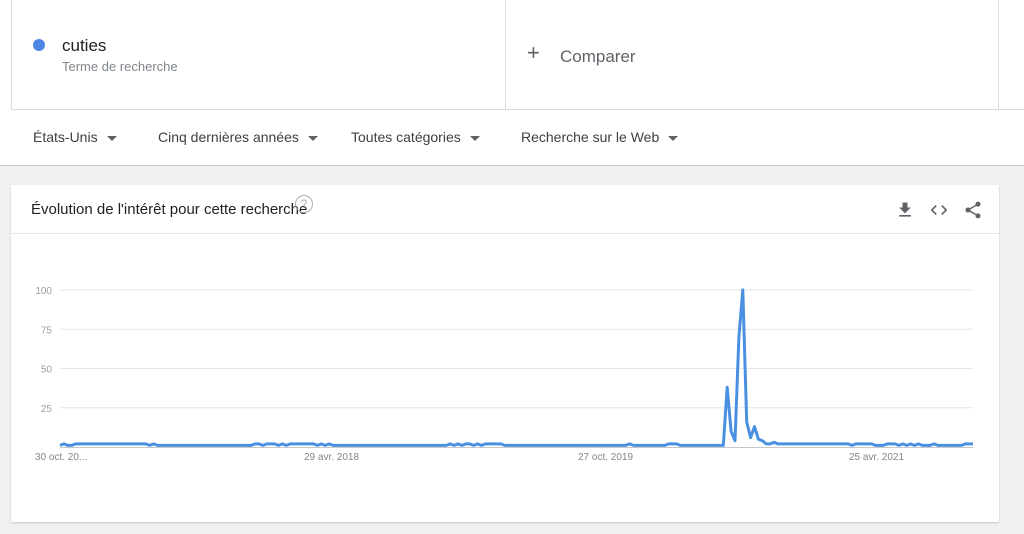 This screenshot has width=1024, height=534. I want to click on y-tick-label: 100, so click(43, 291).